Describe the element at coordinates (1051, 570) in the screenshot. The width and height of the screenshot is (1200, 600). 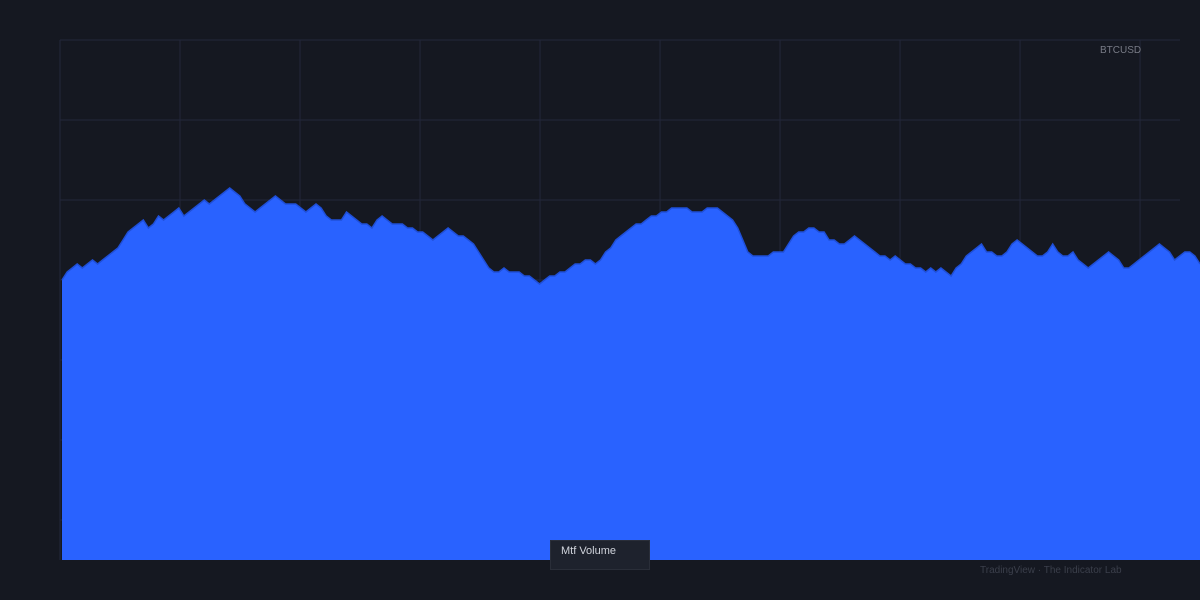
I see `watermark: TradingView · The Indicator Lab` at that location.